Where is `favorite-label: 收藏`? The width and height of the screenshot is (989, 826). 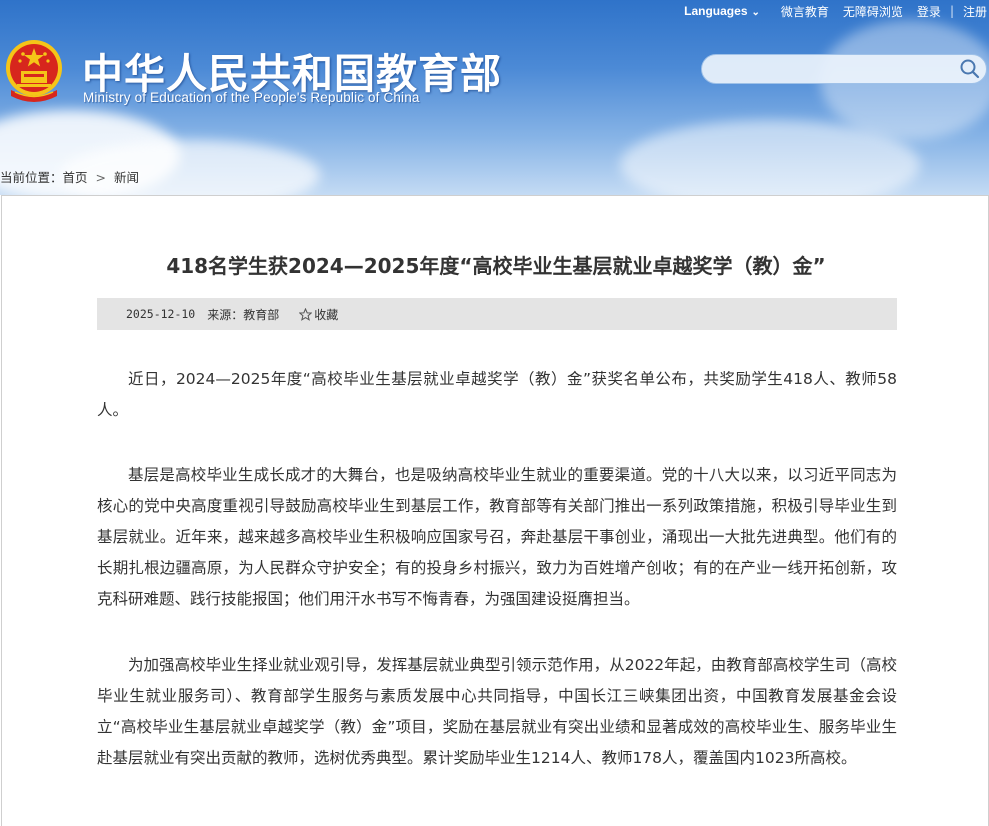 favorite-label: 收藏 is located at coordinates (326, 314).